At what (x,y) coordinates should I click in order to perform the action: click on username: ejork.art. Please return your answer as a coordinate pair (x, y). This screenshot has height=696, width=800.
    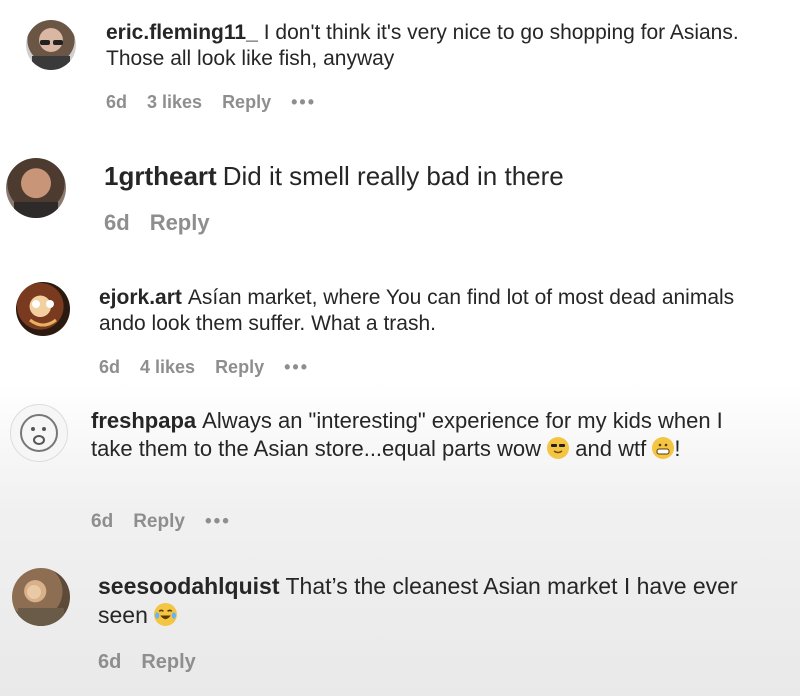
    Looking at the image, I should click on (140, 297).